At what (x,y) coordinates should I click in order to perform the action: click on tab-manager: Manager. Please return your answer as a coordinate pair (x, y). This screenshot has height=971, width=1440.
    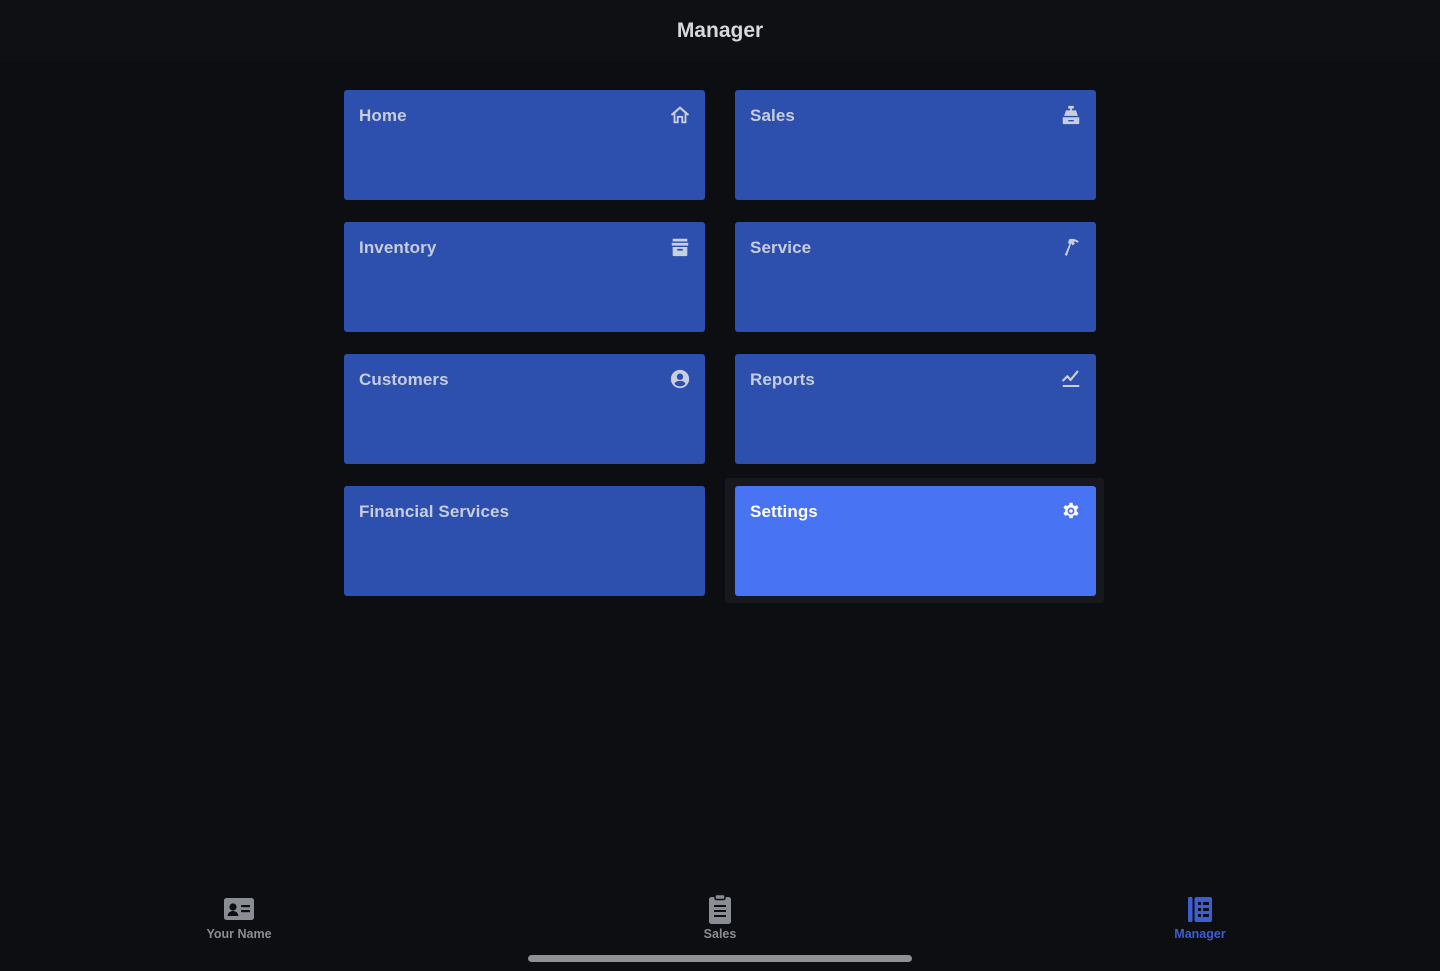
    Looking at the image, I should click on (1200, 917).